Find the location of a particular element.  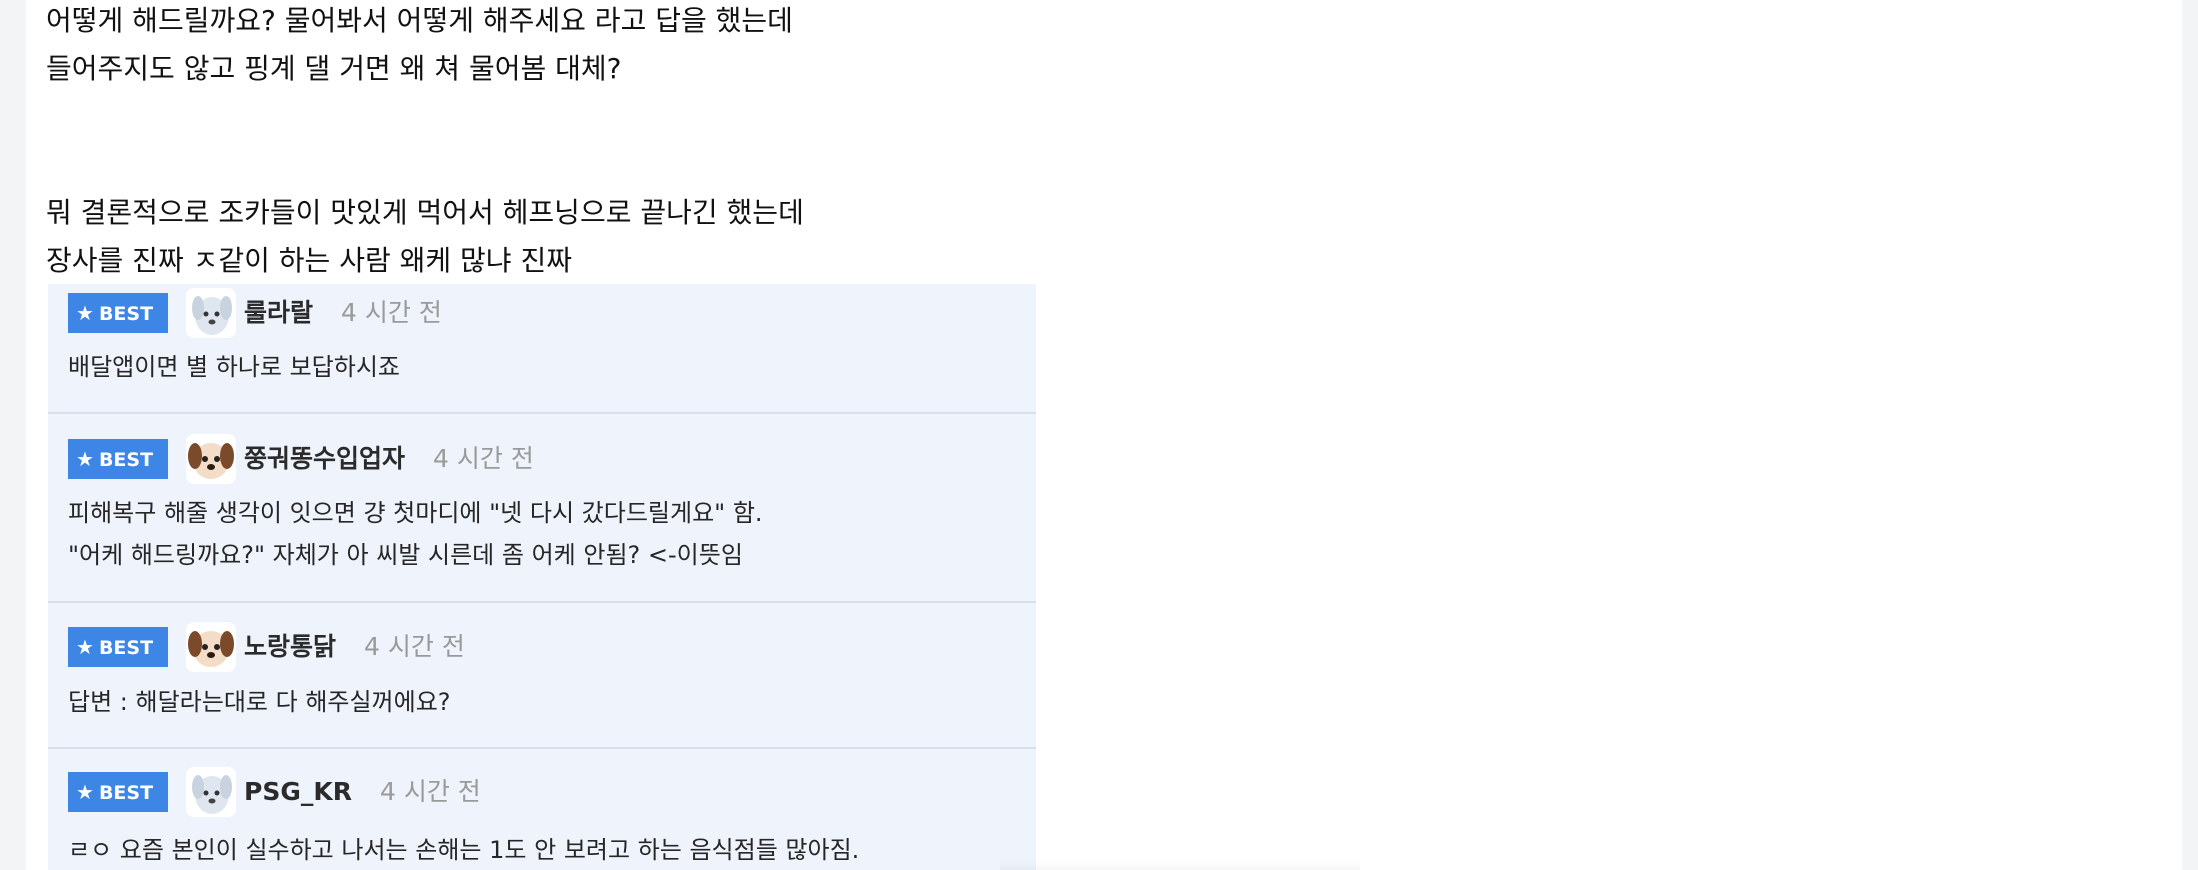

comment-text-line: 답변 : 해달라는대로 다 해주실꺼에요? is located at coordinates (259, 702).